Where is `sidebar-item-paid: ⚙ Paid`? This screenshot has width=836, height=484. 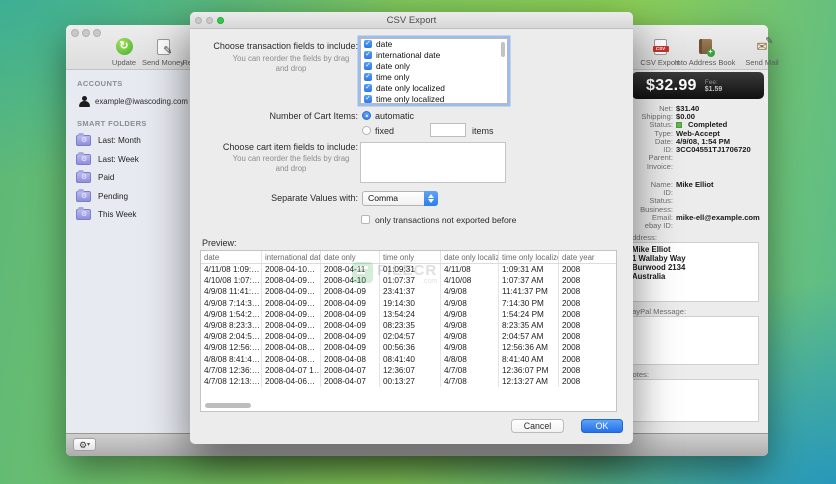 sidebar-item-paid: ⚙ Paid is located at coordinates (133, 177).